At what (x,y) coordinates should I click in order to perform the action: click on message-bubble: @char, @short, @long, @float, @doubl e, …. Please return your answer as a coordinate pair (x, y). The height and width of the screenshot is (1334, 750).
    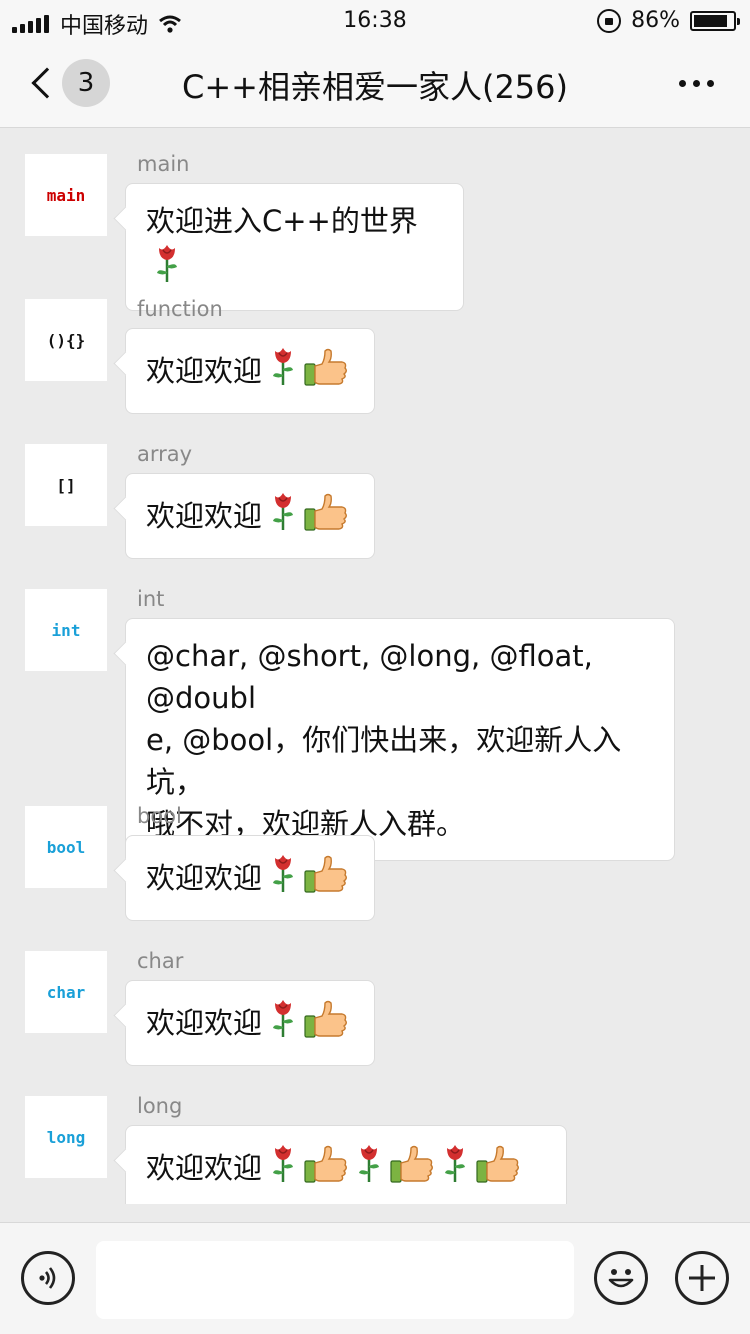
    Looking at the image, I should click on (400, 739).